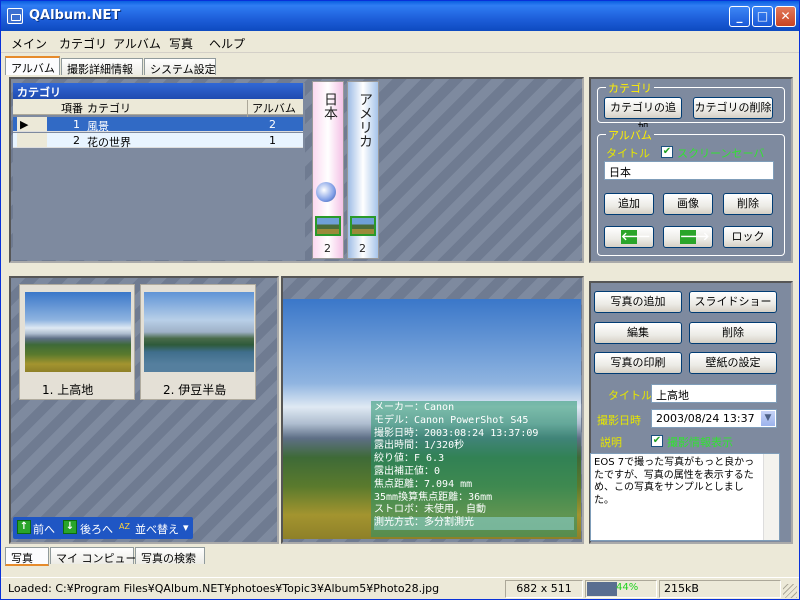 The width and height of the screenshot is (800, 600). Describe the element at coordinates (363, 170) in the screenshot. I see `album-item: アメリカ 2` at that location.